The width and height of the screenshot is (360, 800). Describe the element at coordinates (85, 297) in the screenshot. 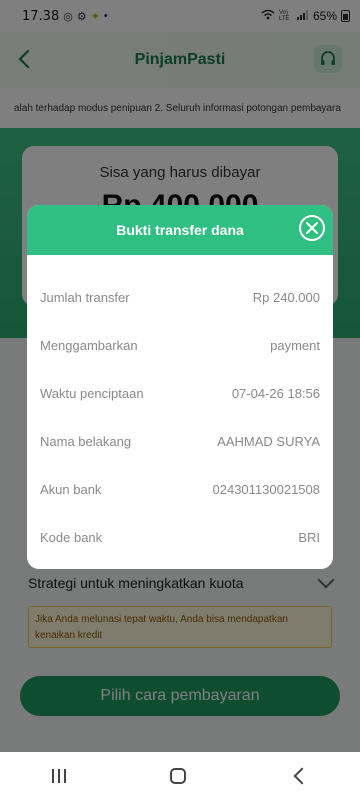

I see `detail-label: Jumlah transfer` at that location.